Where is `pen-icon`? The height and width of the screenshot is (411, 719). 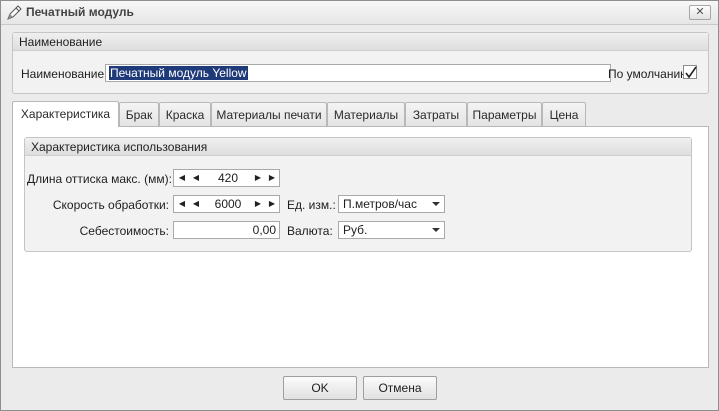 pen-icon is located at coordinates (14, 13).